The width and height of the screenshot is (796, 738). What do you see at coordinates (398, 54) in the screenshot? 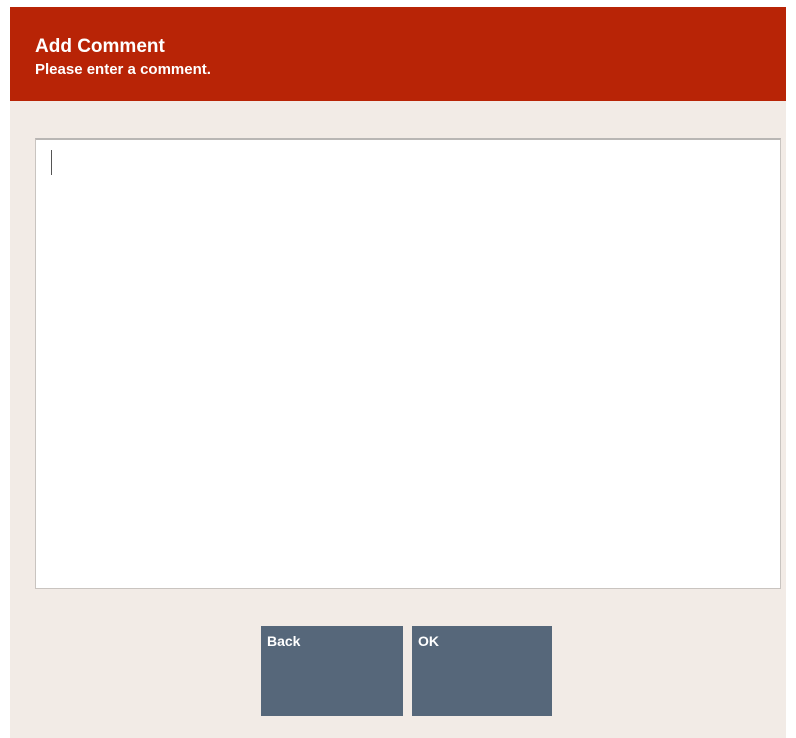
I see `dialog-header: Add Comment Please enter a comment.` at bounding box center [398, 54].